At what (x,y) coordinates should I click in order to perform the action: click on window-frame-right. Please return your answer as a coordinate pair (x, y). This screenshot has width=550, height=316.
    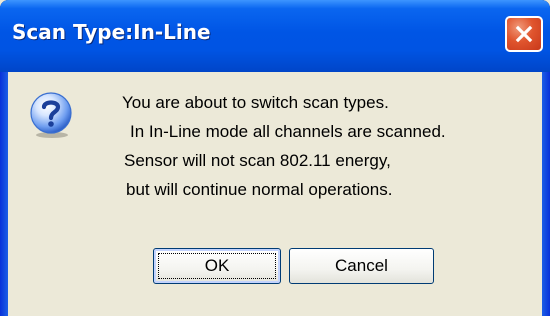
    Looking at the image, I should click on (546, 194).